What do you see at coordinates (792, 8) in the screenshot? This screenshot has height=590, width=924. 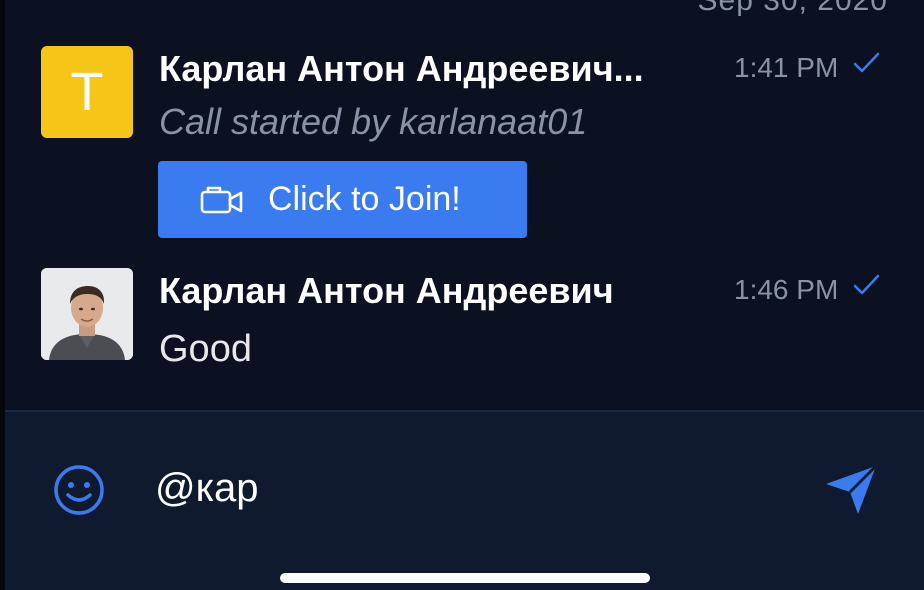 I see `date-separator: Sep 30, 2020` at bounding box center [792, 8].